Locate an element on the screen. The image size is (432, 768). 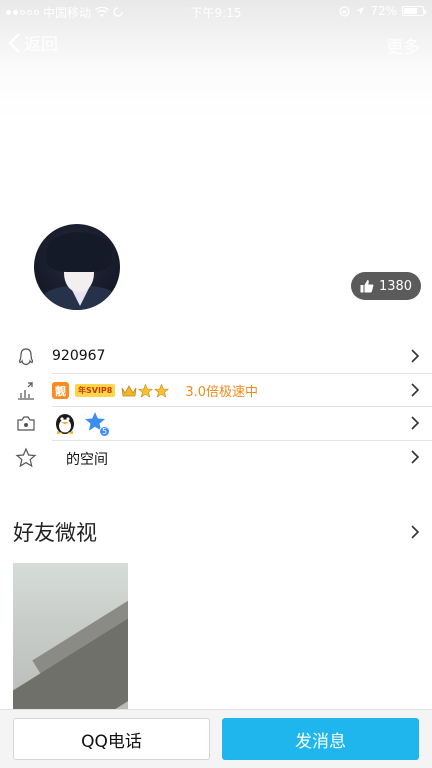
avatar is located at coordinates (77, 267).